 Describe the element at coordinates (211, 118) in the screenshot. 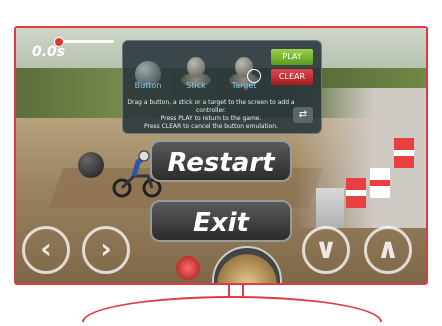

I see `help-line: Press PLAY to return to the game.` at that location.